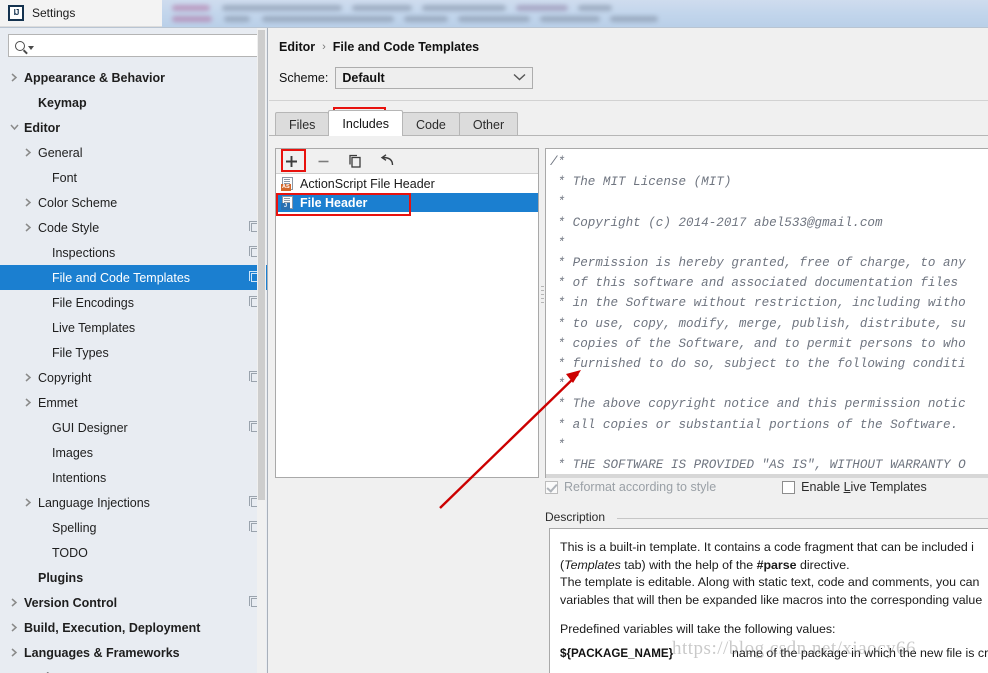 This screenshot has width=988, height=673. Describe the element at coordinates (133, 527) in the screenshot. I see `sidebar-item-spelling: Spelling` at that location.